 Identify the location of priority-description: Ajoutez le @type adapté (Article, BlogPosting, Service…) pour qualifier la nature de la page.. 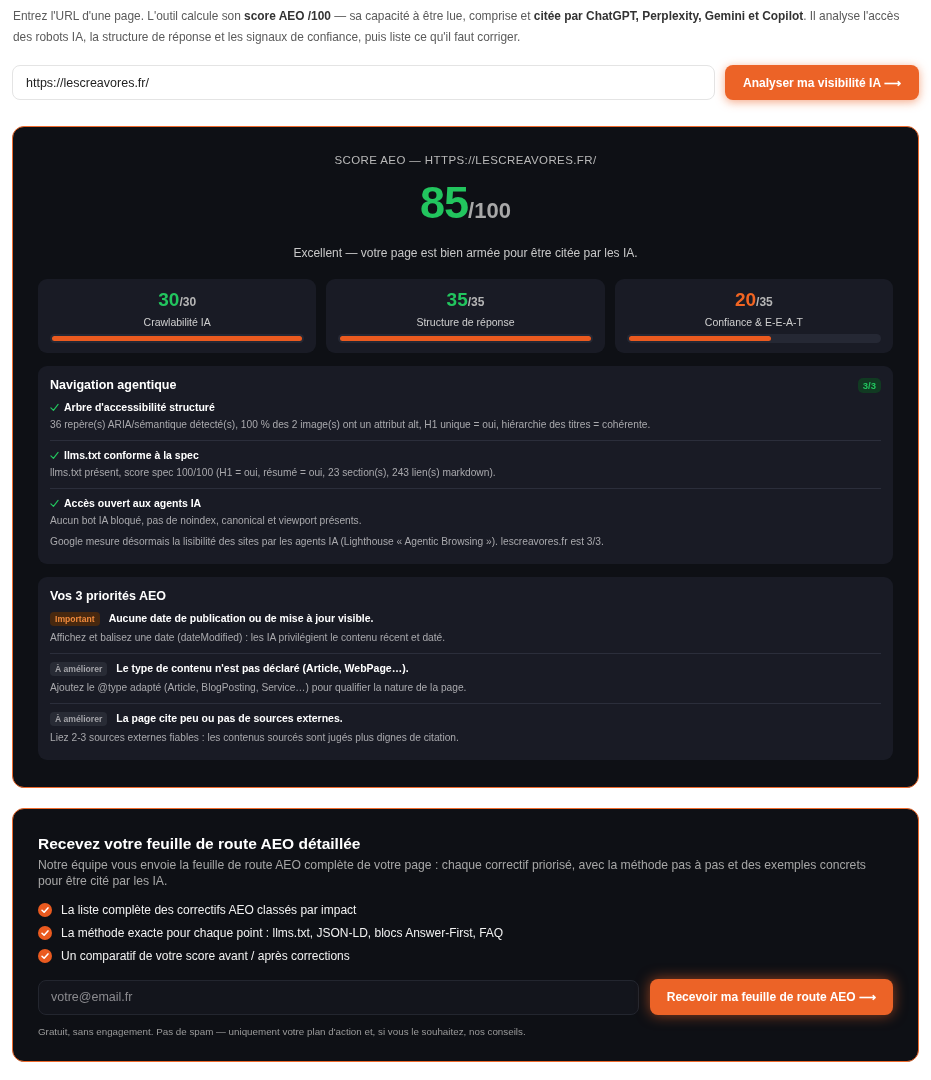
(259, 688).